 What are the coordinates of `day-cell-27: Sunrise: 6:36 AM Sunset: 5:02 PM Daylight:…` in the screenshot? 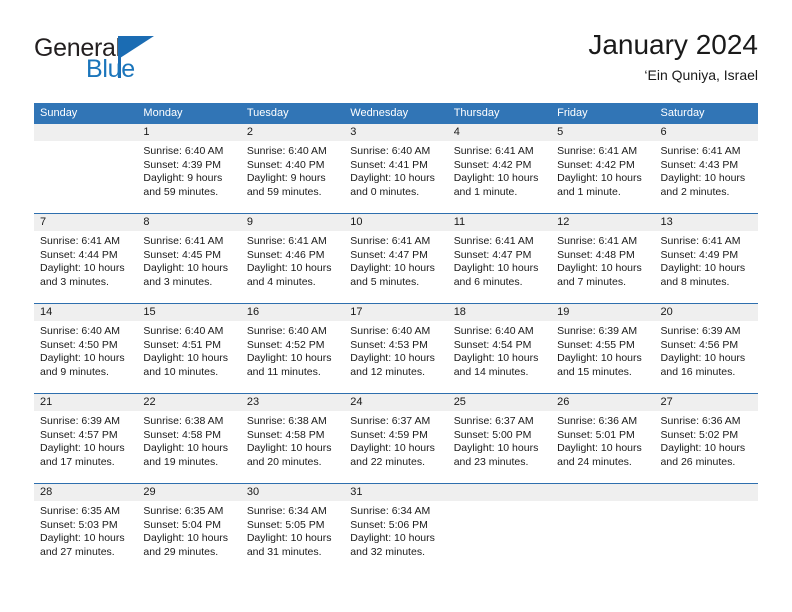 It's located at (706, 447).